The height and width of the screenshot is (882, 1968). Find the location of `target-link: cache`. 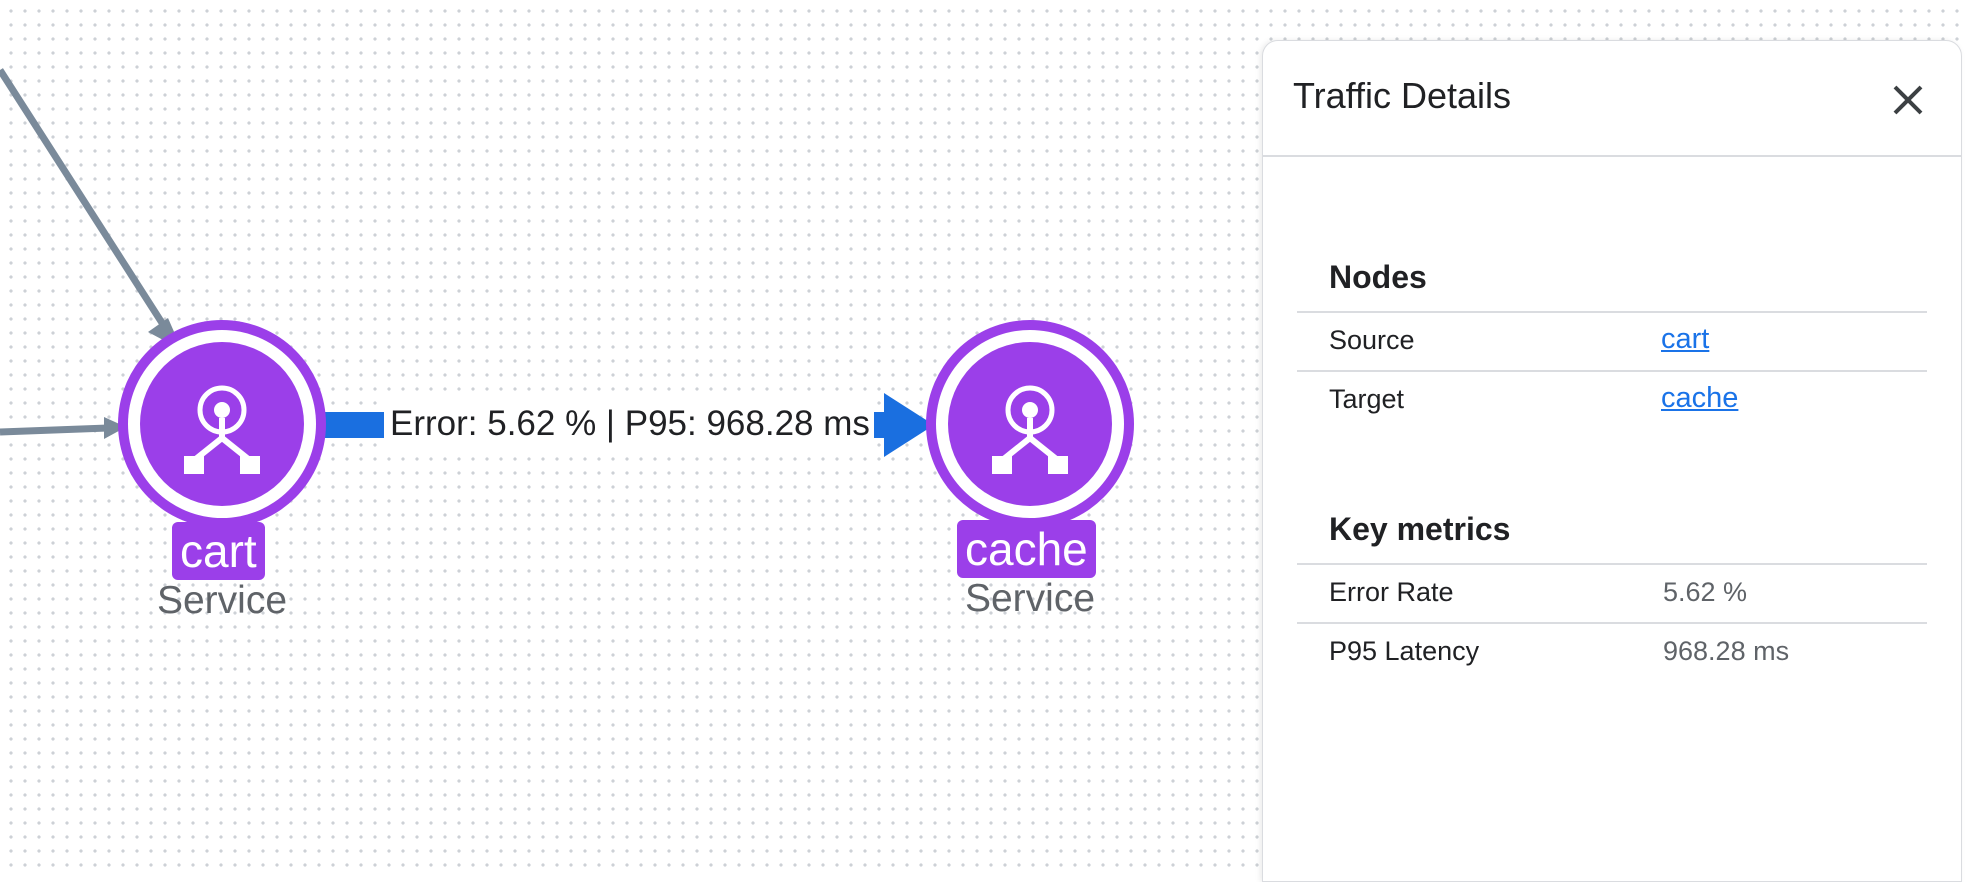

target-link: cache is located at coordinates (1699, 398).